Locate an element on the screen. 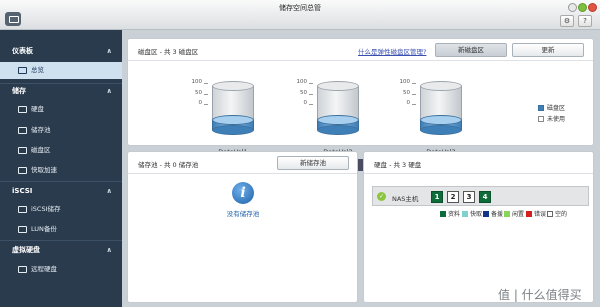 The height and width of the screenshot is (307, 600). sidebar-item-label: 储存池 is located at coordinates (41, 130).